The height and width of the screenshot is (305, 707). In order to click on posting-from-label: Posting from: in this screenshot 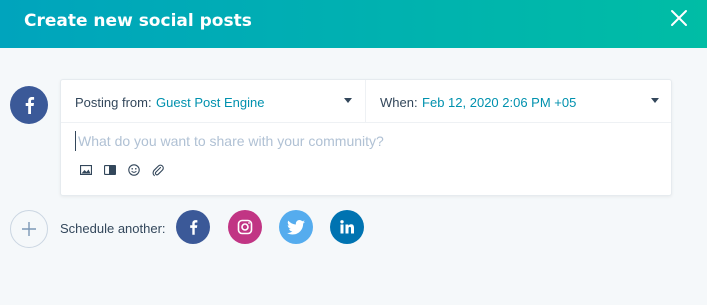, I will do `click(113, 102)`.